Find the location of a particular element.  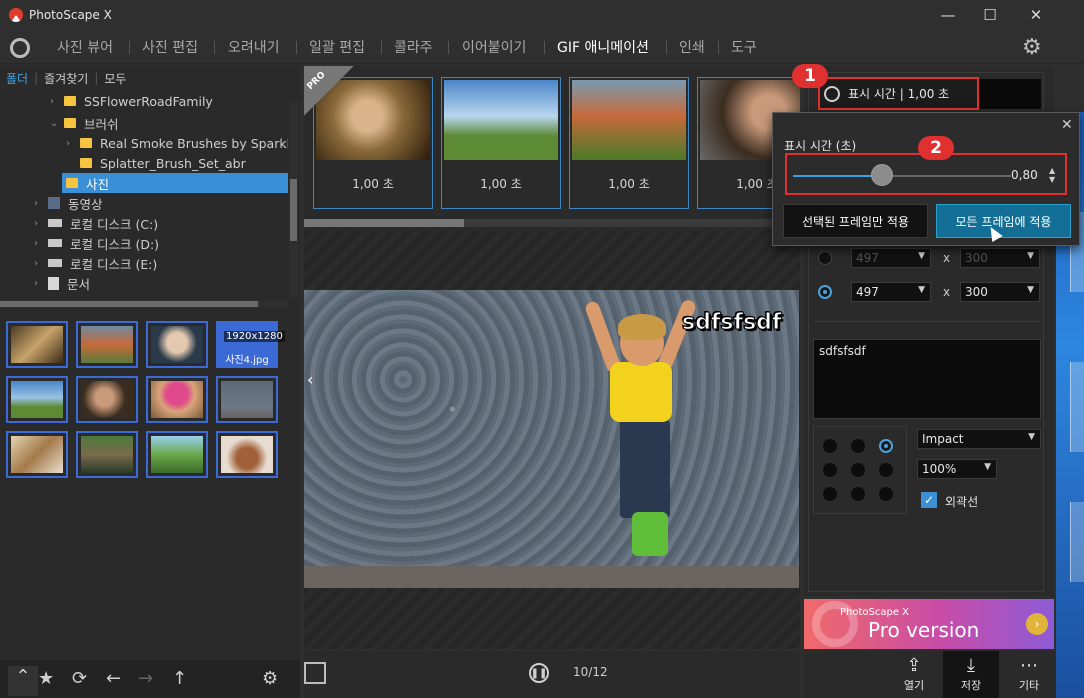

menu-collage: 콜라주 is located at coordinates (413, 47).